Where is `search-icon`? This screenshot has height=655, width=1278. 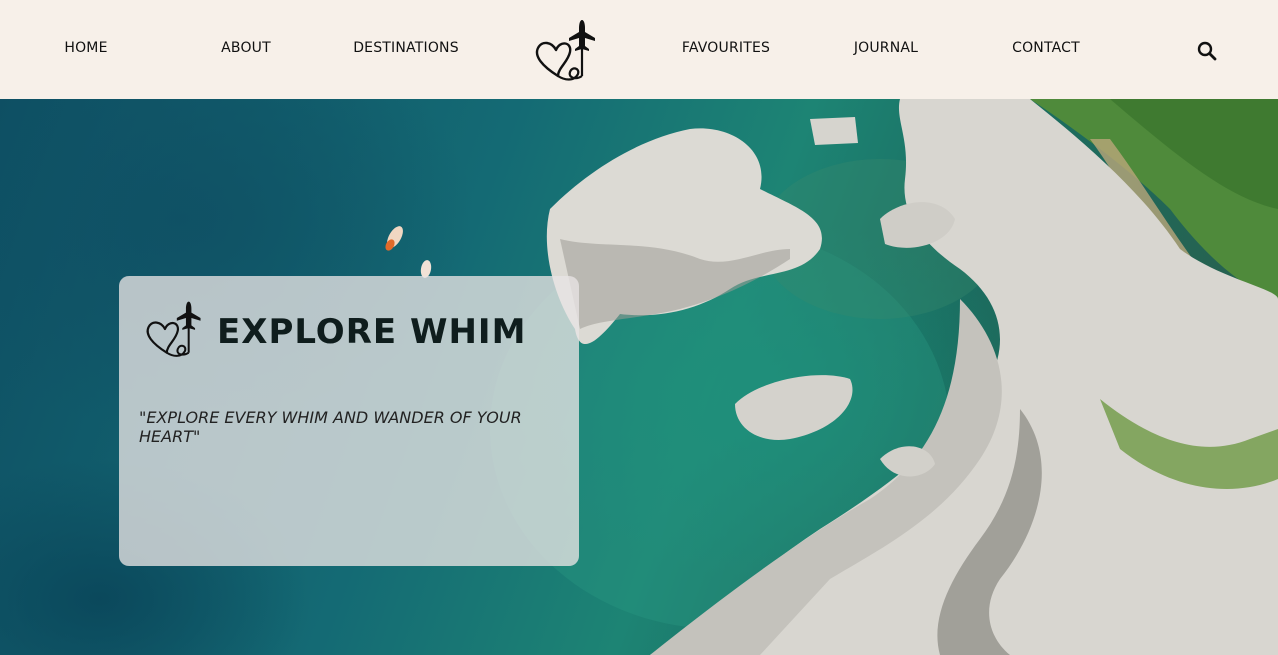
search-icon is located at coordinates (1207, 51).